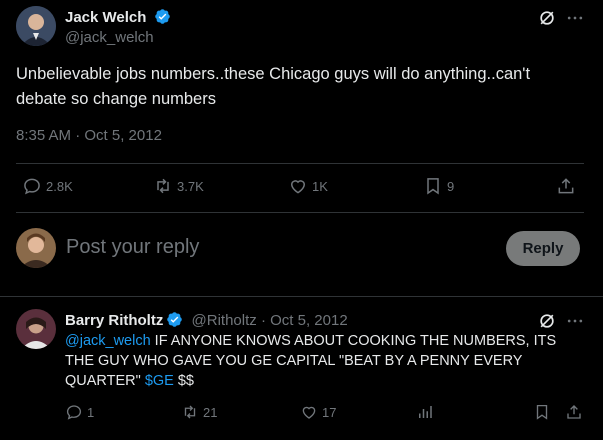 This screenshot has width=603, height=440. Describe the element at coordinates (320, 186) in the screenshot. I see `like-count: 1K` at that location.